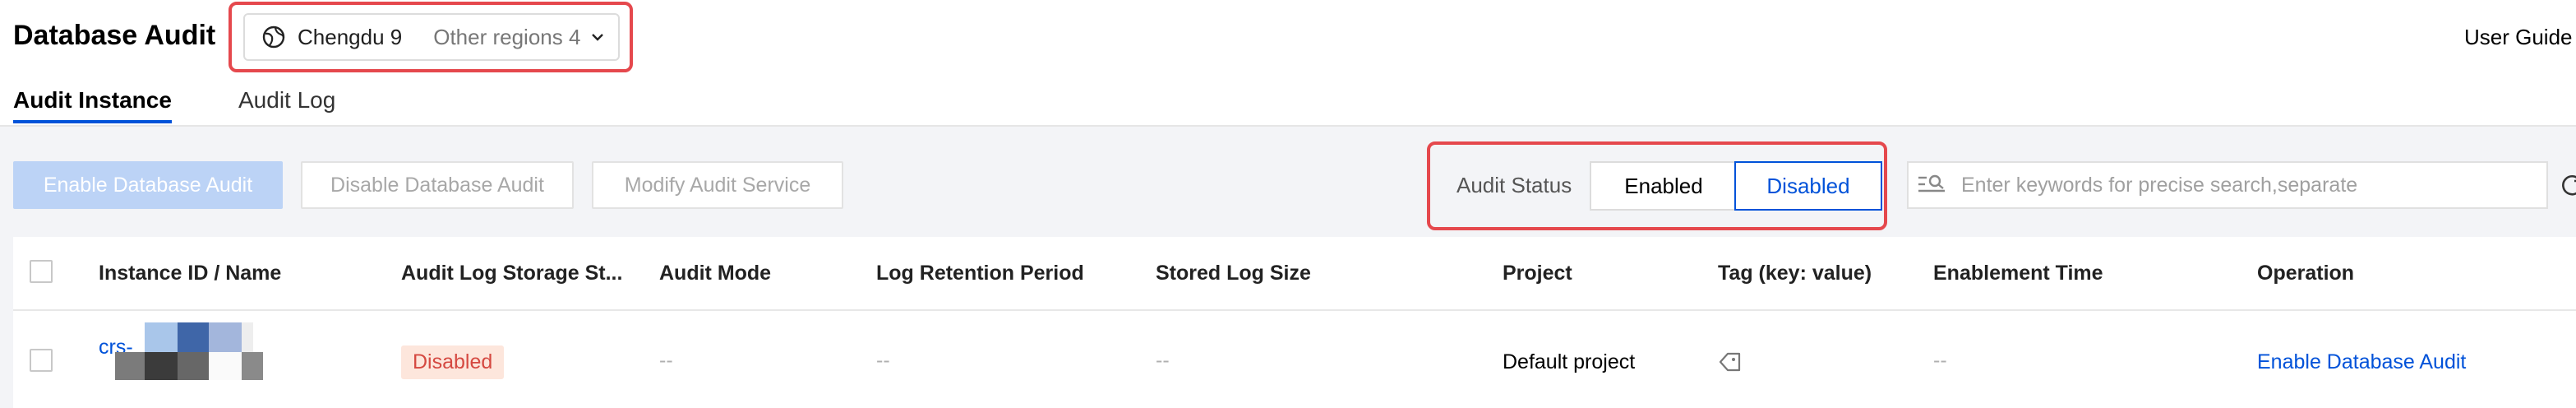 The height and width of the screenshot is (408, 2576). I want to click on tag-icon, so click(1730, 361).